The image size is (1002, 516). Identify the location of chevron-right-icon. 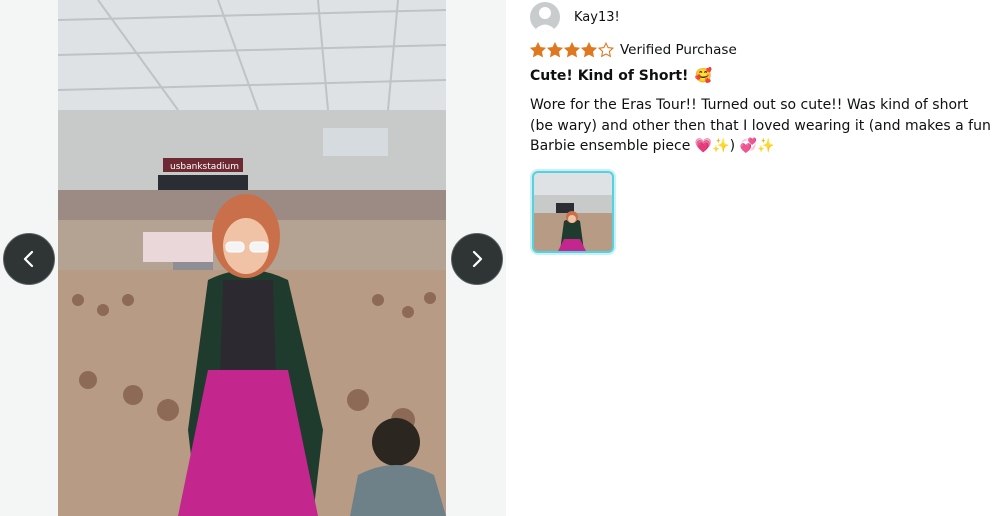
(477, 259).